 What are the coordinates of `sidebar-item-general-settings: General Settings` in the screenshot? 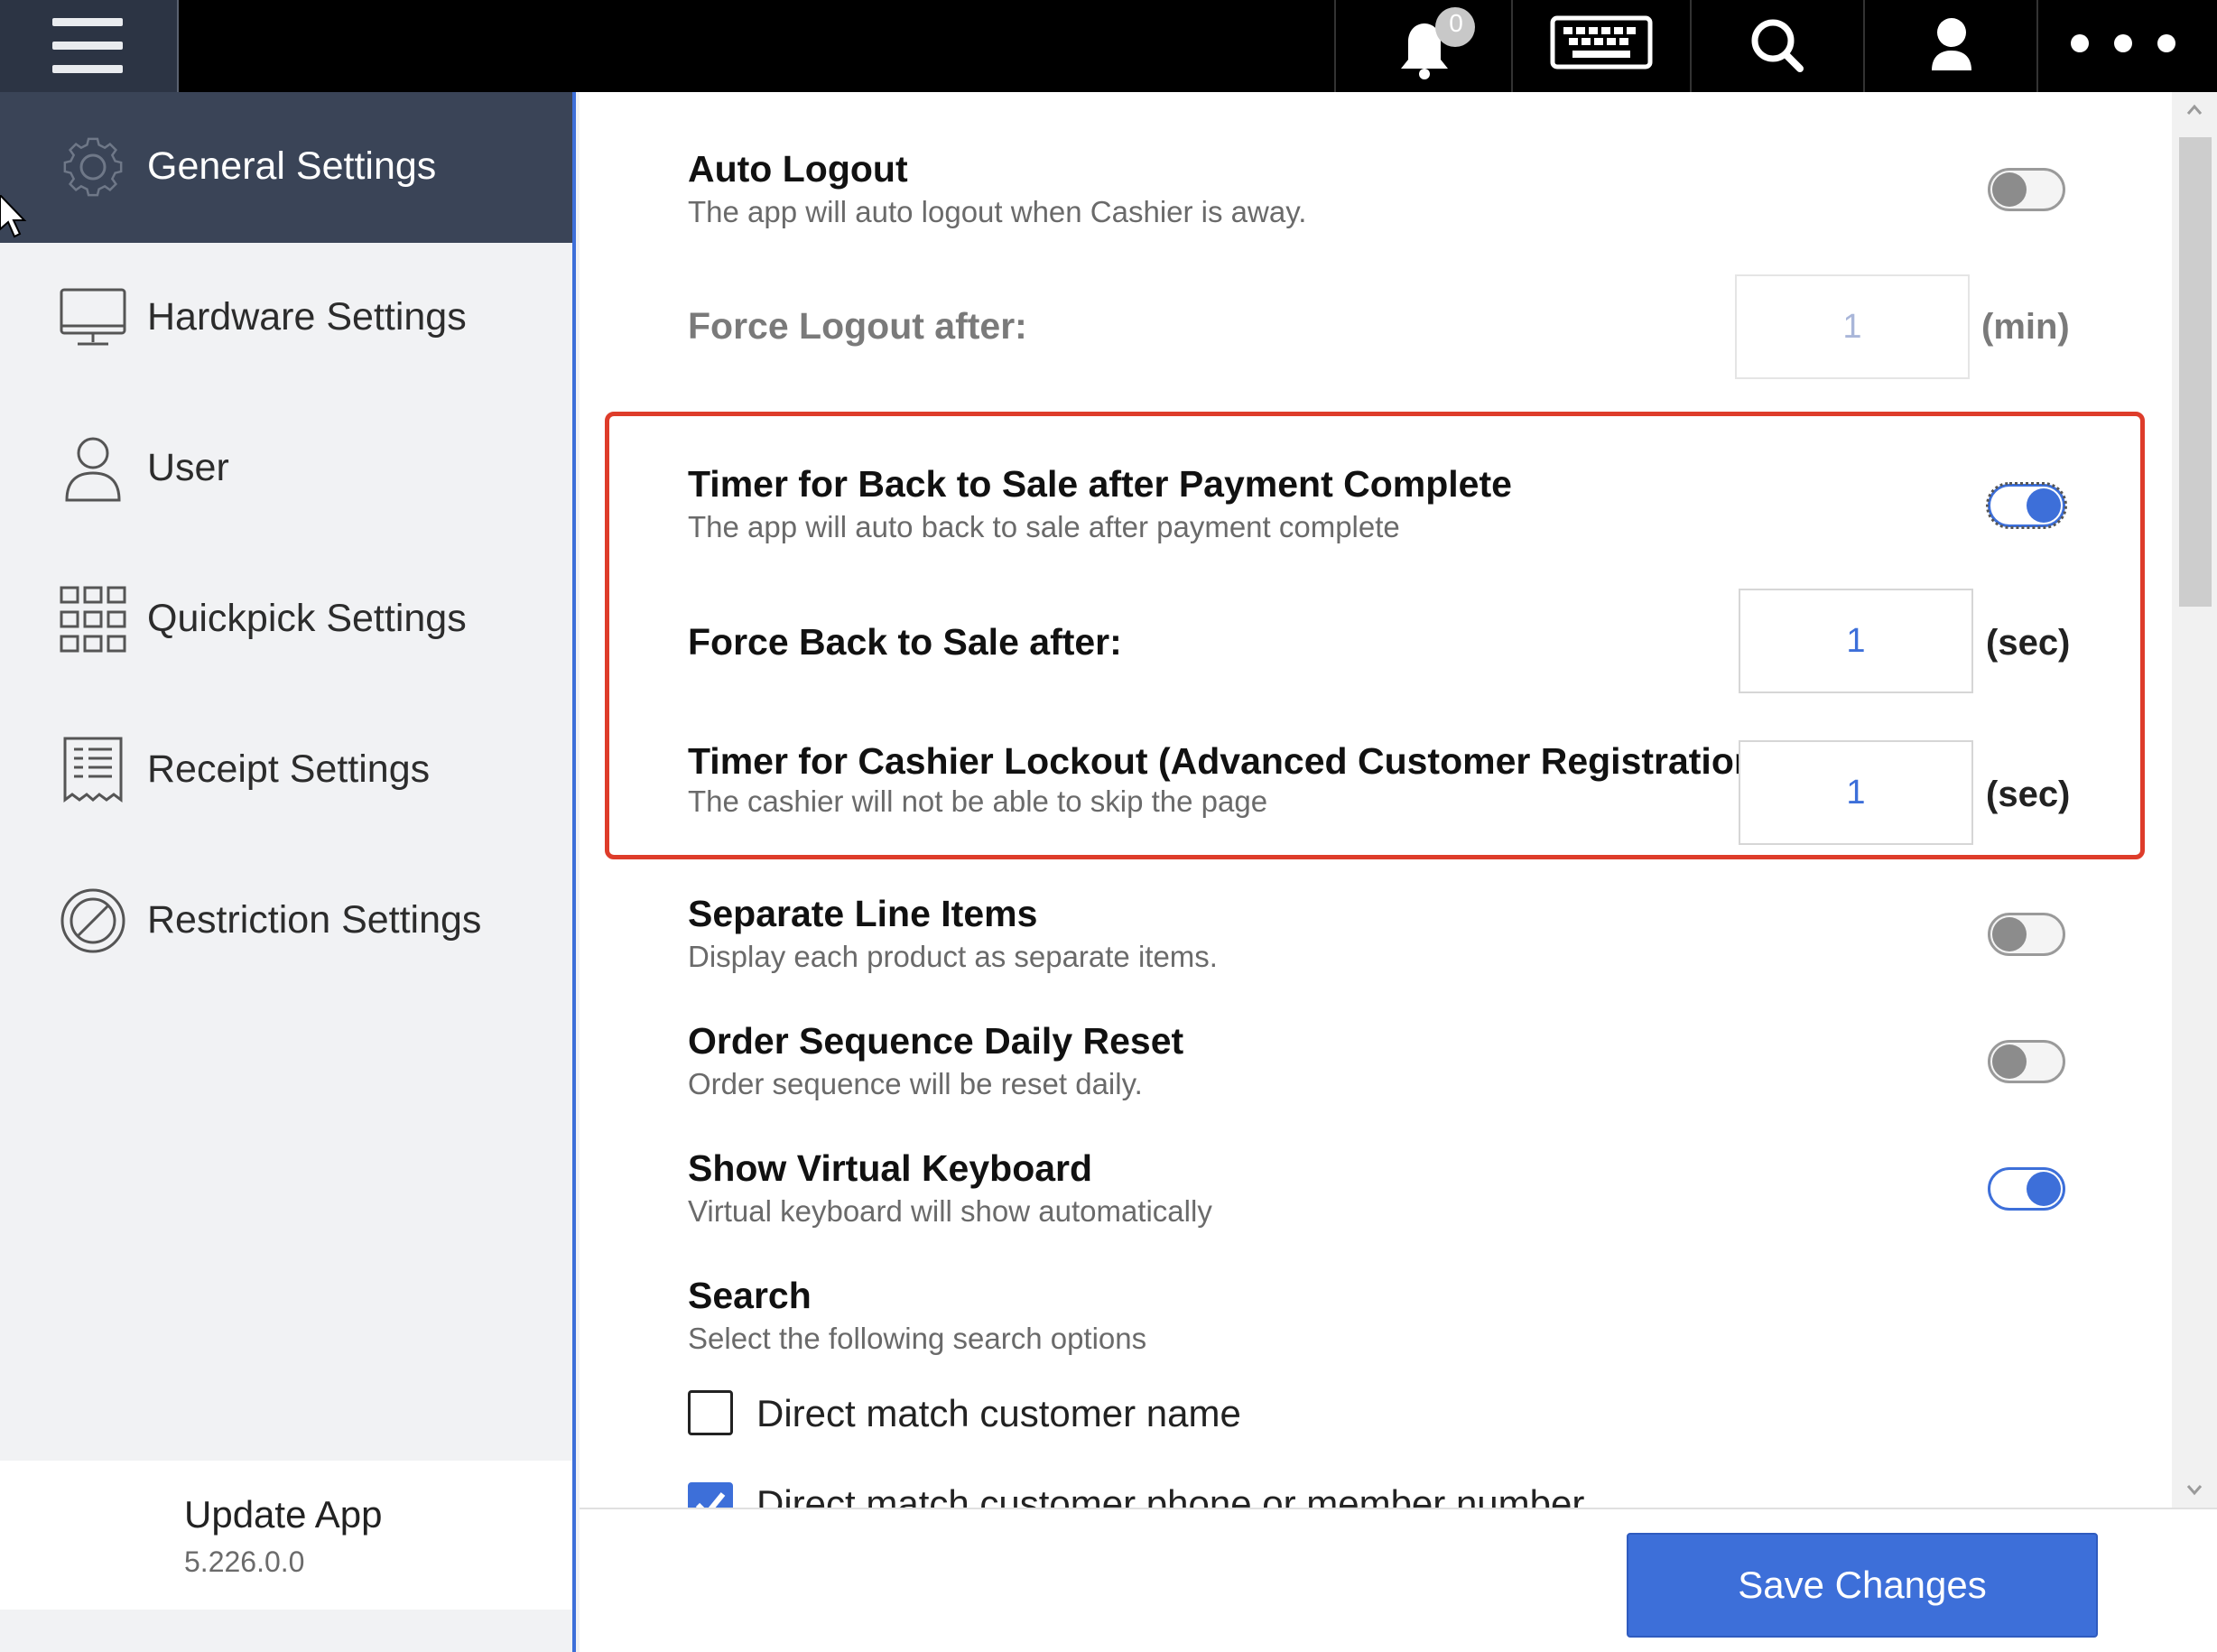 It's located at (286, 167).